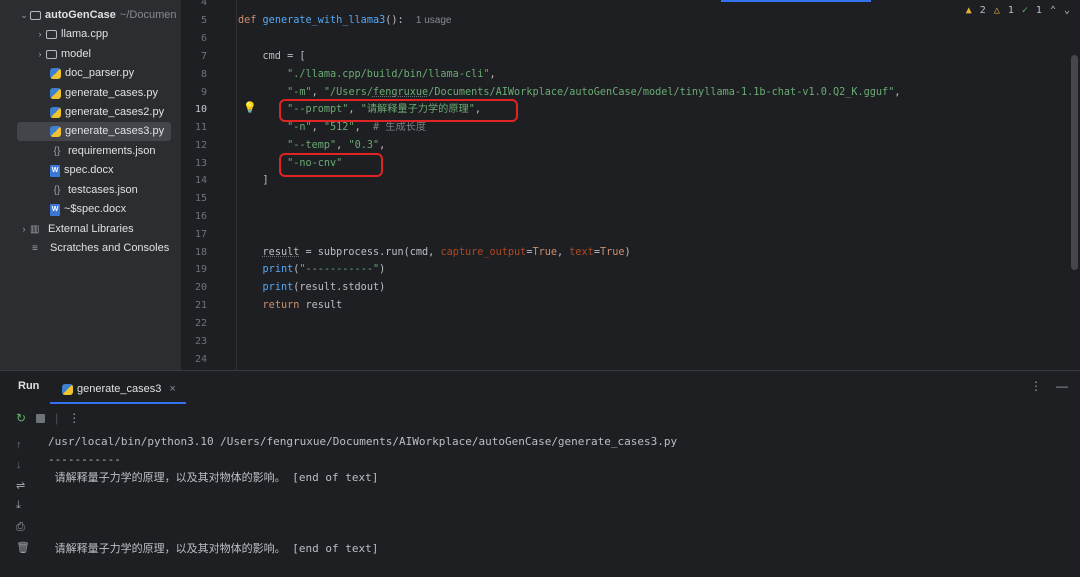 The image size is (1080, 577). I want to click on tree-item-external-libraries: › ▥ External Libraries, so click(90, 229).